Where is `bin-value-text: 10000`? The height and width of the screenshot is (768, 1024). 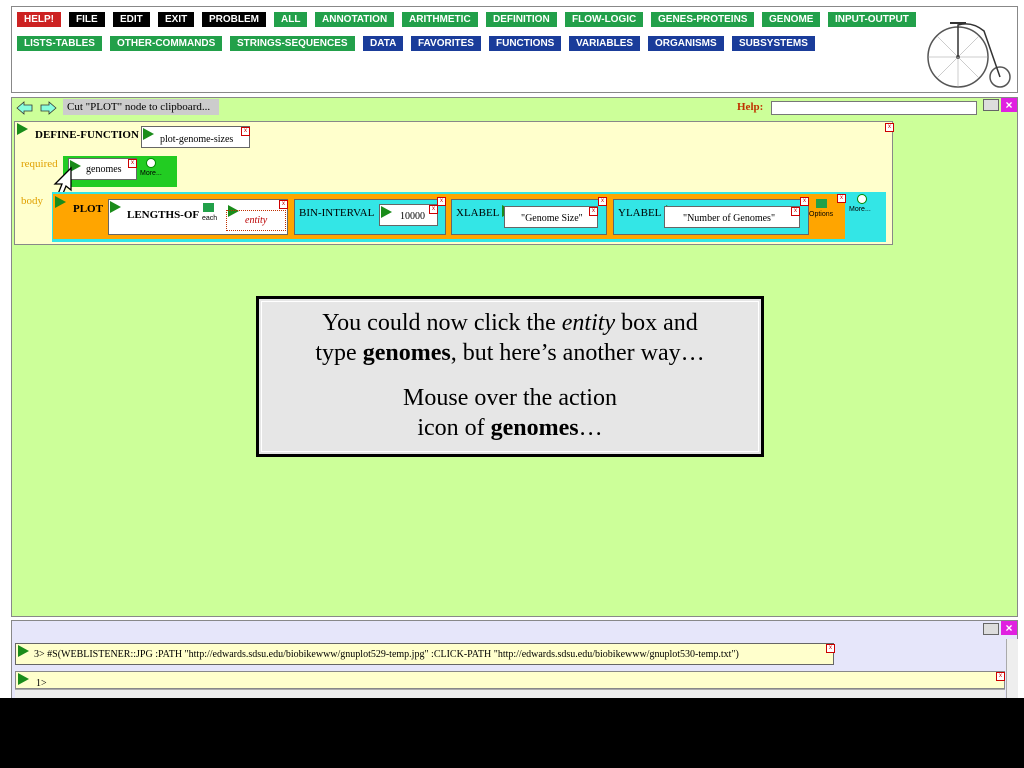 bin-value-text: 10000 is located at coordinates (412, 216).